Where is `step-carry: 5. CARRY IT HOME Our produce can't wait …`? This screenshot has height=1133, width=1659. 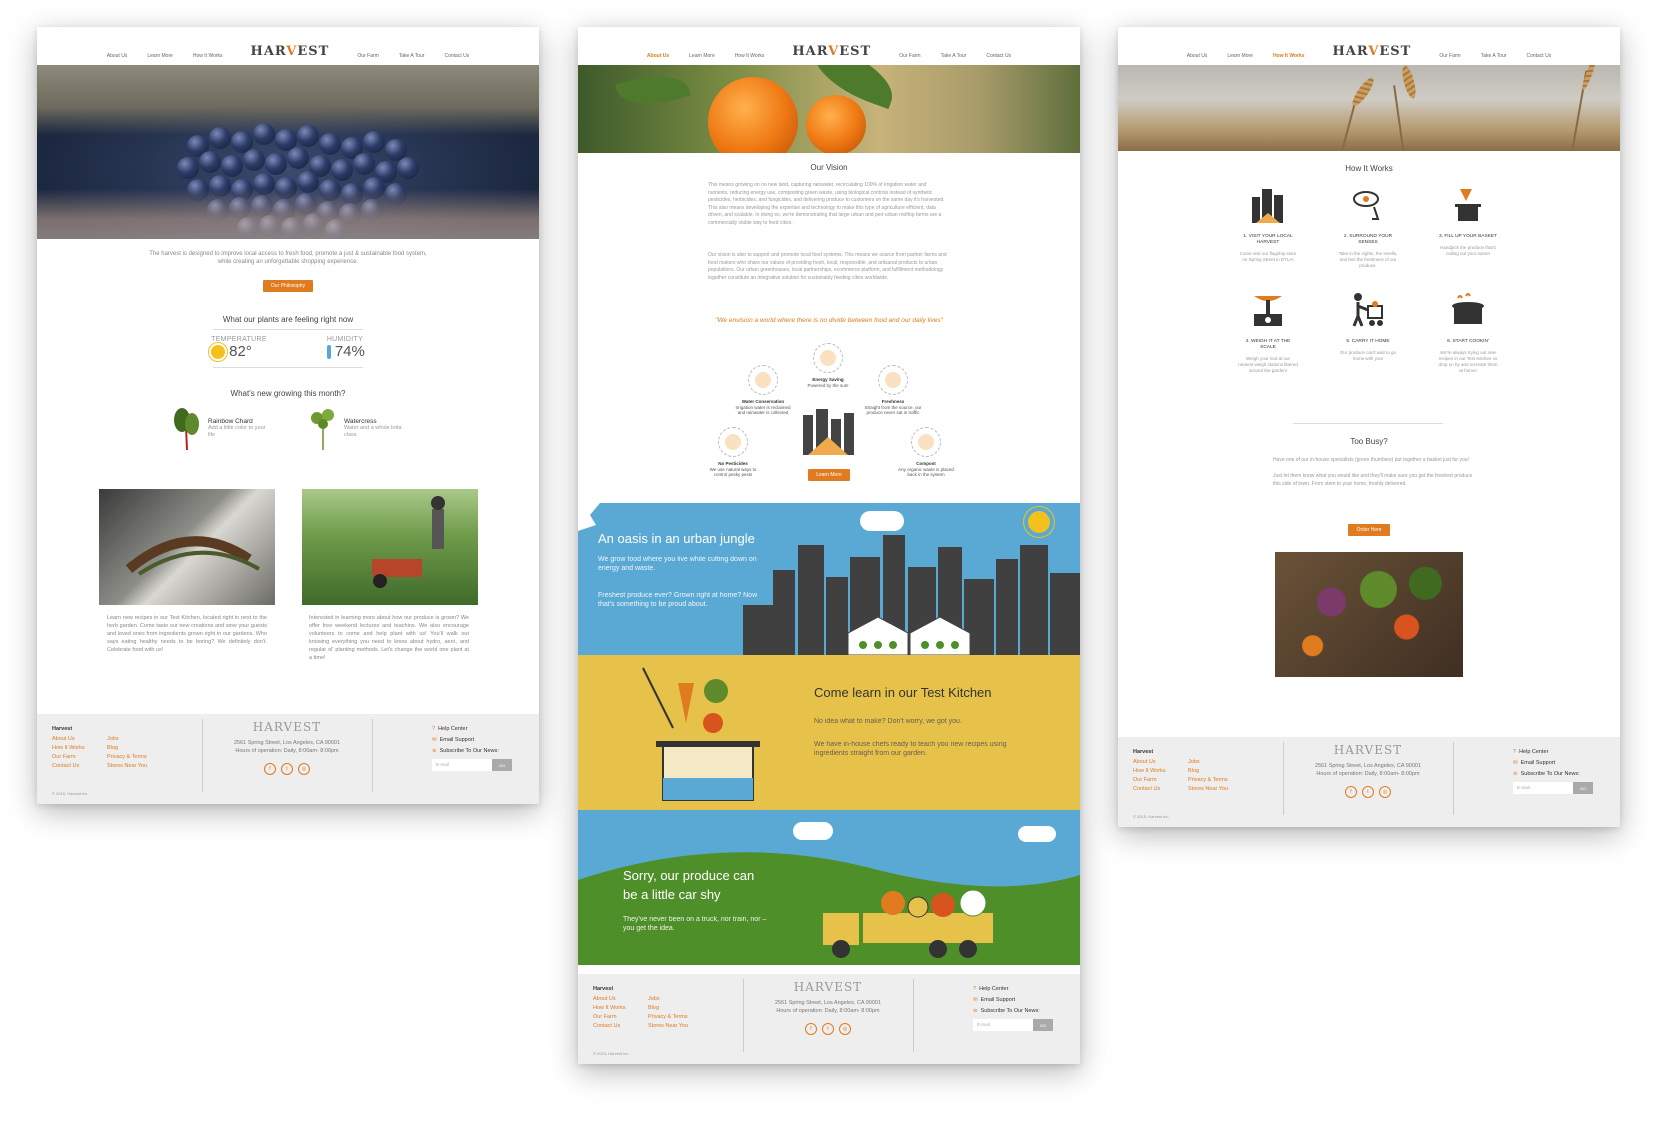
step-carry: 5. CARRY IT HOME Our produce can't wait … is located at coordinates (1368, 327).